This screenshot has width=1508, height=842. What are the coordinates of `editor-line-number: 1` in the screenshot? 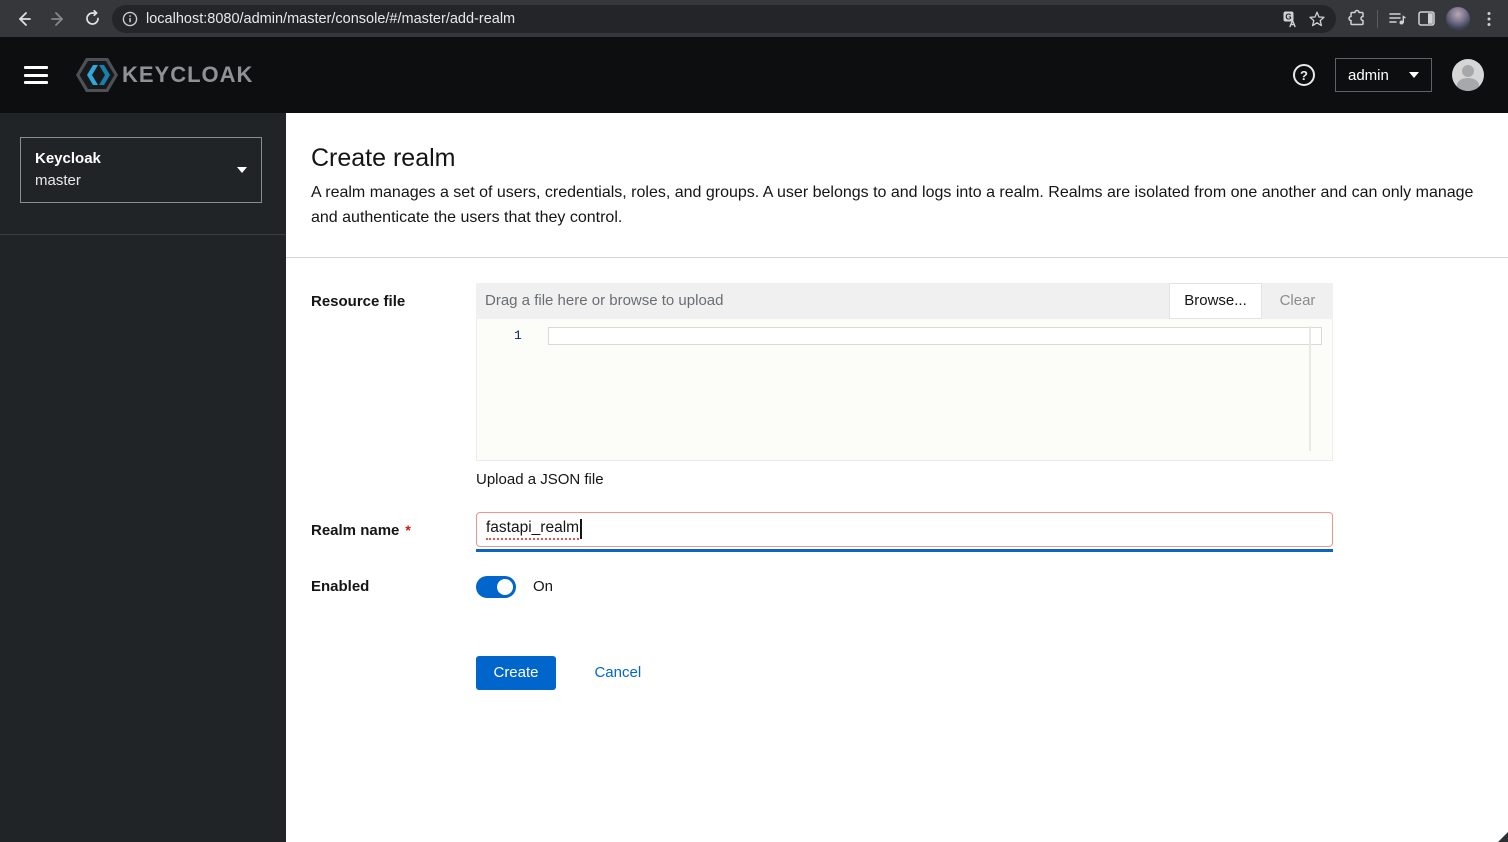 It's located at (518, 335).